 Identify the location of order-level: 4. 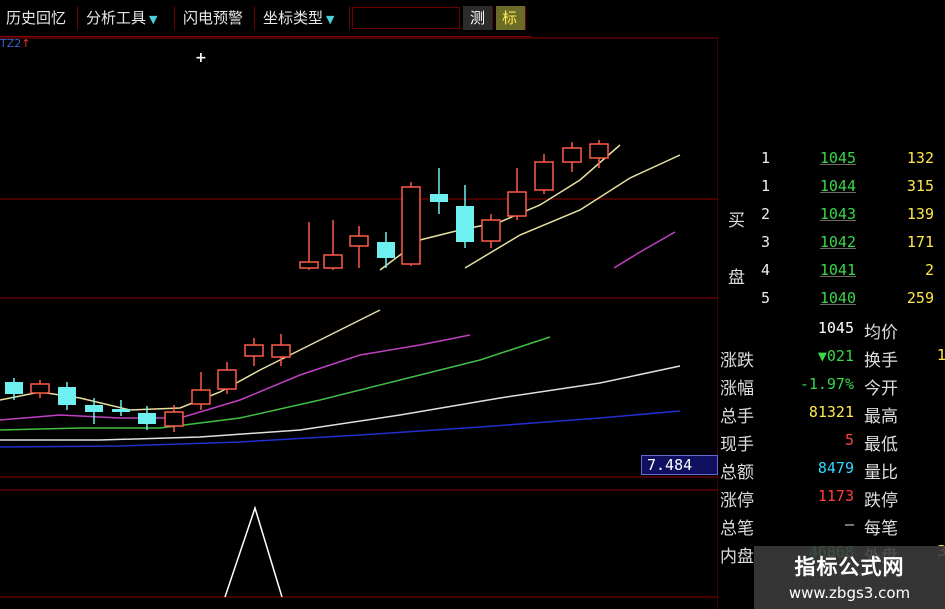
(766, 270).